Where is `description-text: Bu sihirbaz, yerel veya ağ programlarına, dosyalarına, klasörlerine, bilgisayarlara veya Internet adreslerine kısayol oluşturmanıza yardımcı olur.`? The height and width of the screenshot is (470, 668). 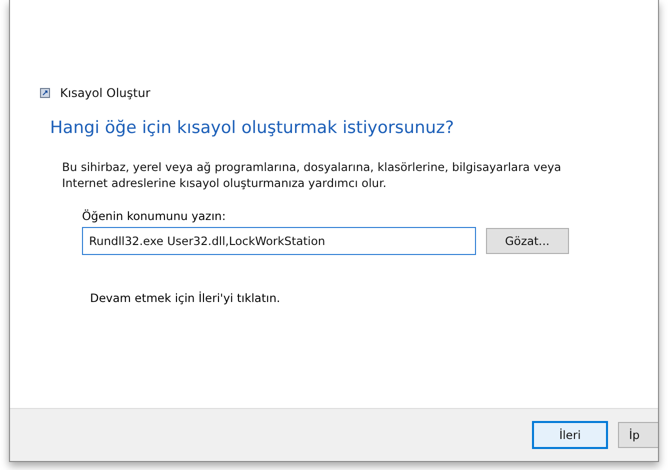
description-text: Bu sihirbaz, yerel veya ağ programlarına, dosyalarına, klasörlerine, bilgisayarlara veya Internet adreslerine kısayol oluşturmanıza yardımcı olur. is located at coordinates (312, 176).